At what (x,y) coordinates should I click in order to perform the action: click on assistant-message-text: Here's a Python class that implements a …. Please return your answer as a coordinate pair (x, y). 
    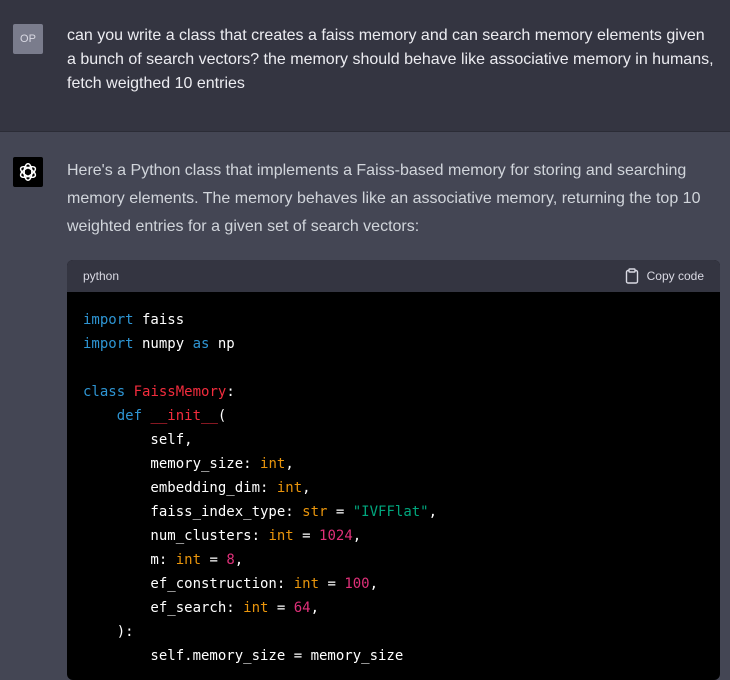
    Looking at the image, I should click on (384, 198).